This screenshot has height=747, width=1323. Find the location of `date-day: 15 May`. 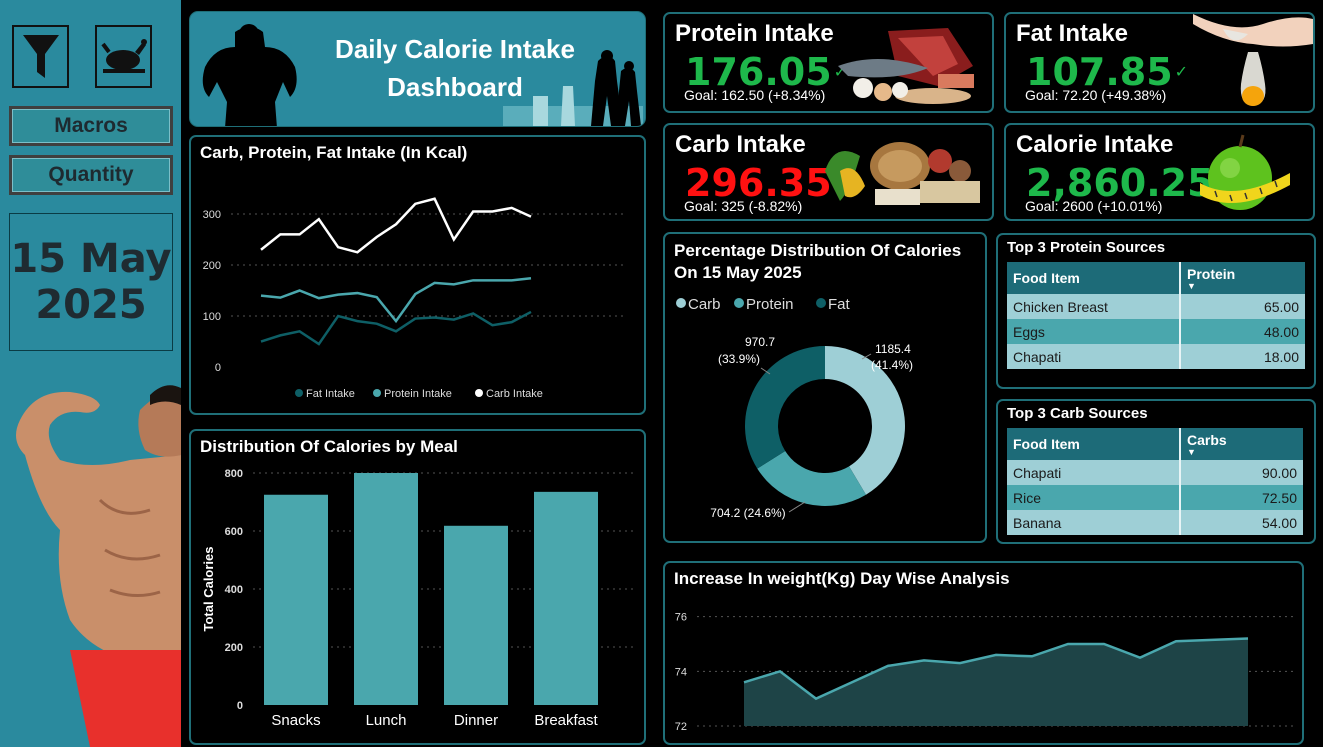

date-day: 15 May is located at coordinates (91, 259).